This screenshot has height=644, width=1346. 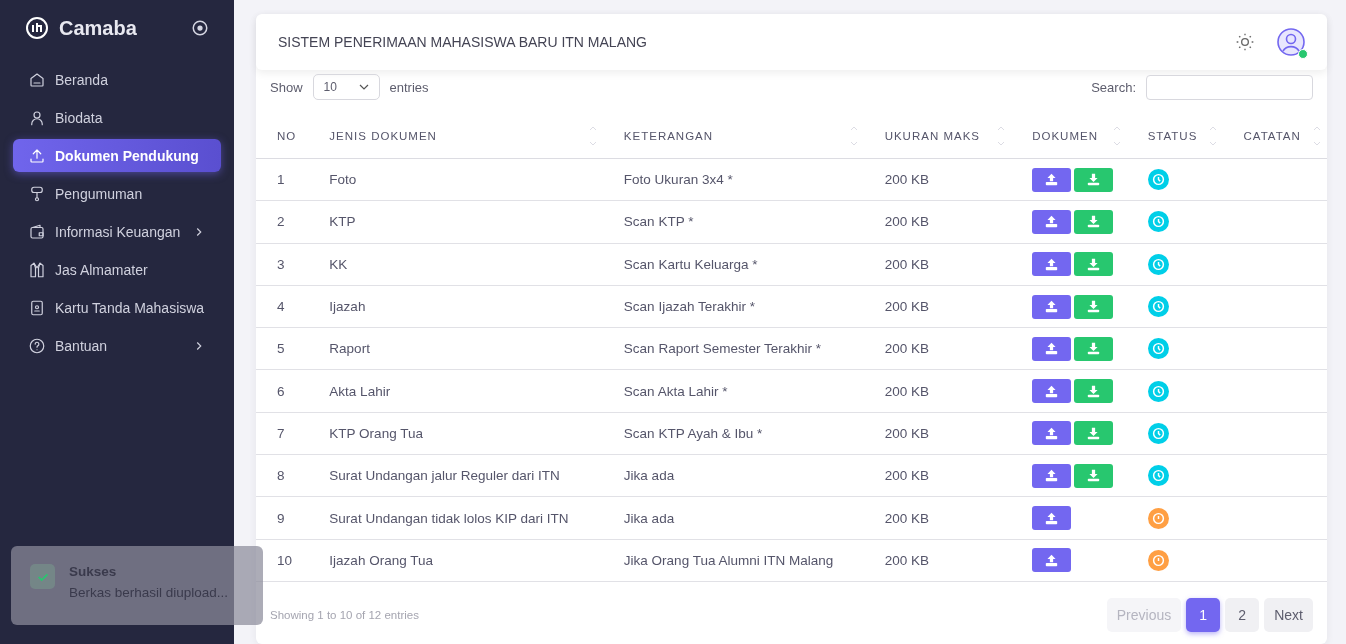 I want to click on page-button: 2, so click(x=1242, y=614).